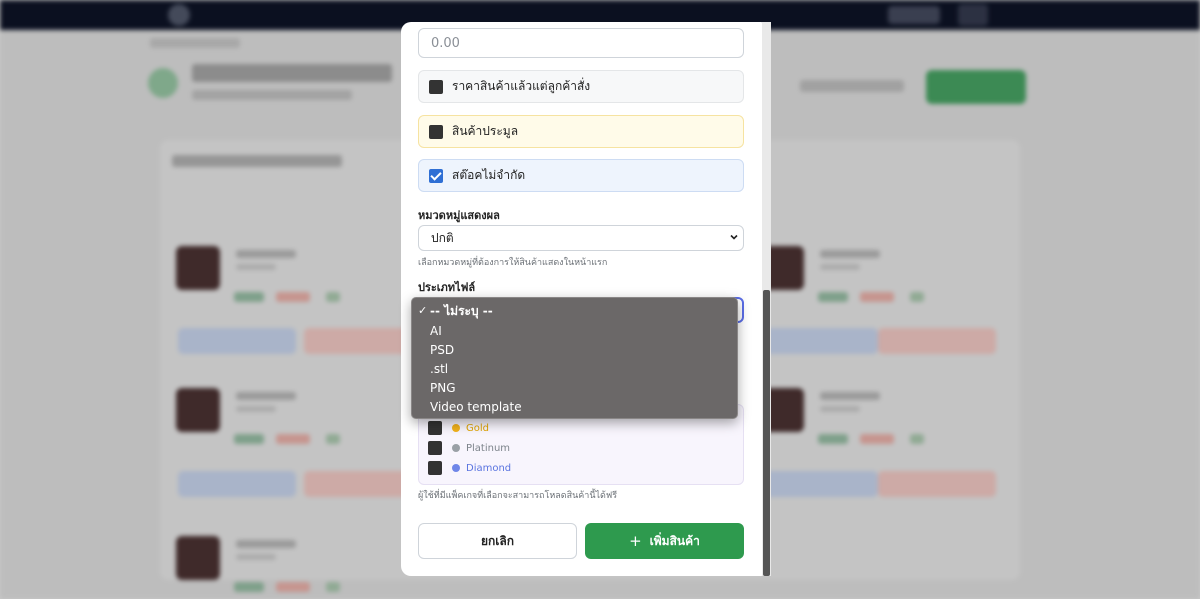  Describe the element at coordinates (423, 310) in the screenshot. I see `checkmark-icon: ✓` at that location.